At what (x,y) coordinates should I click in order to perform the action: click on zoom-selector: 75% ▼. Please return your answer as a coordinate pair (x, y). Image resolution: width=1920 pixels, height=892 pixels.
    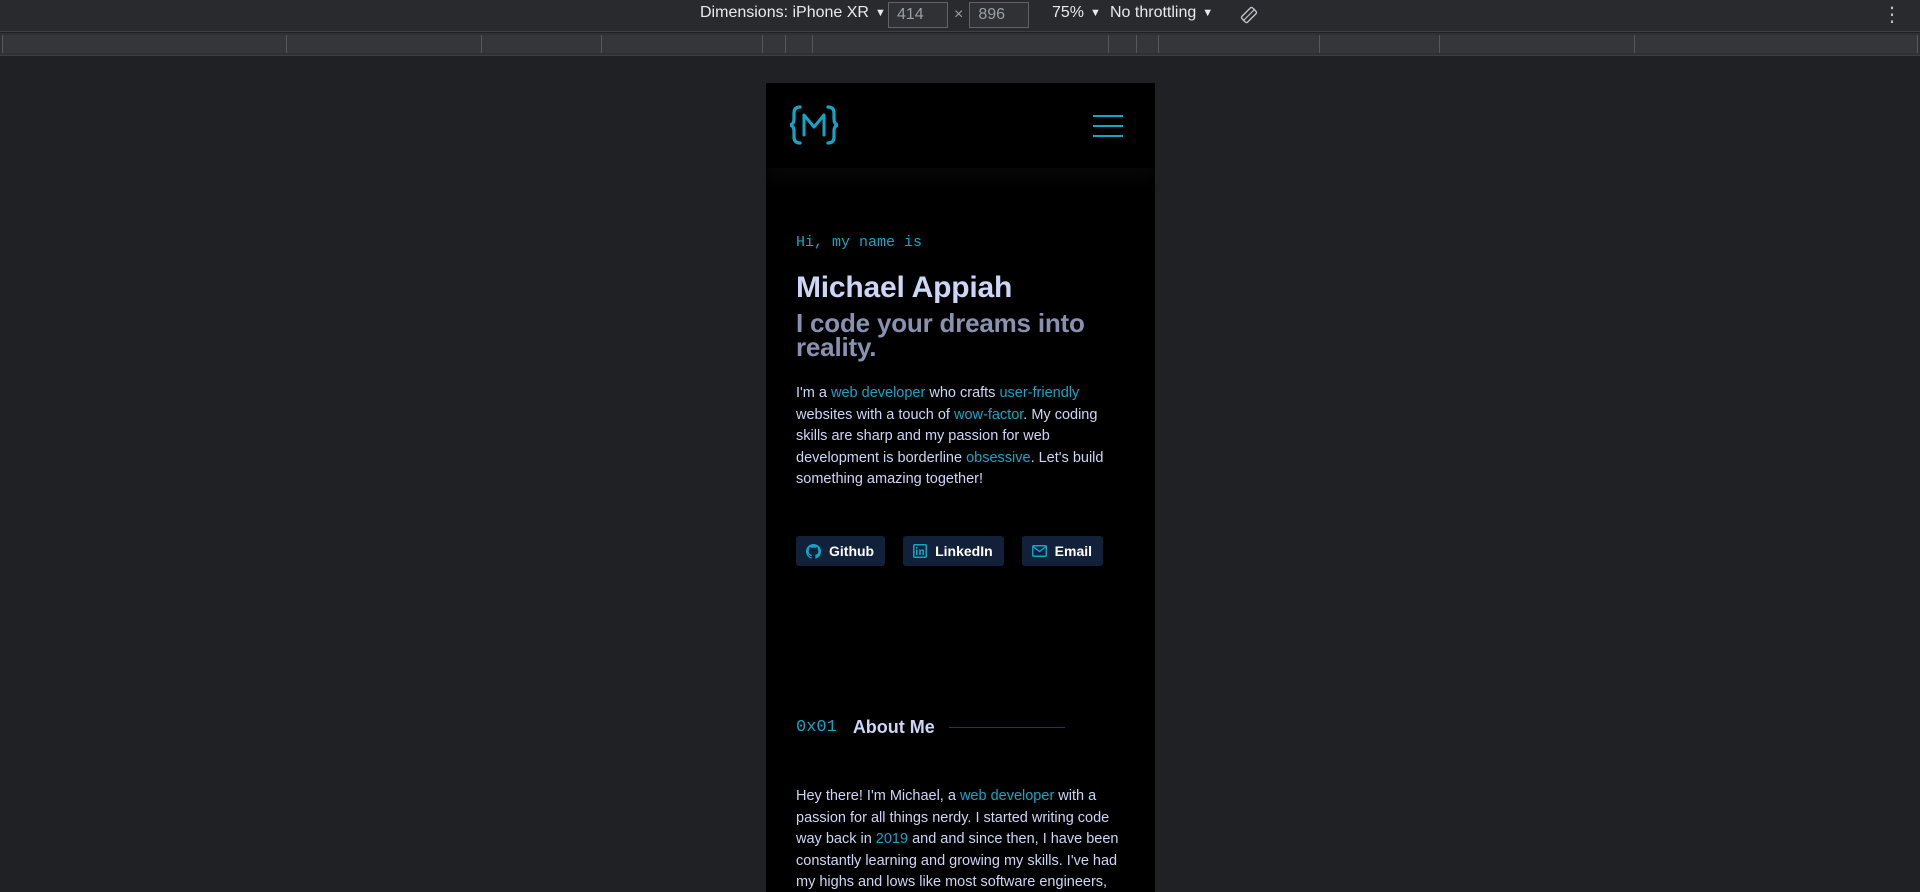
    Looking at the image, I should click on (1076, 13).